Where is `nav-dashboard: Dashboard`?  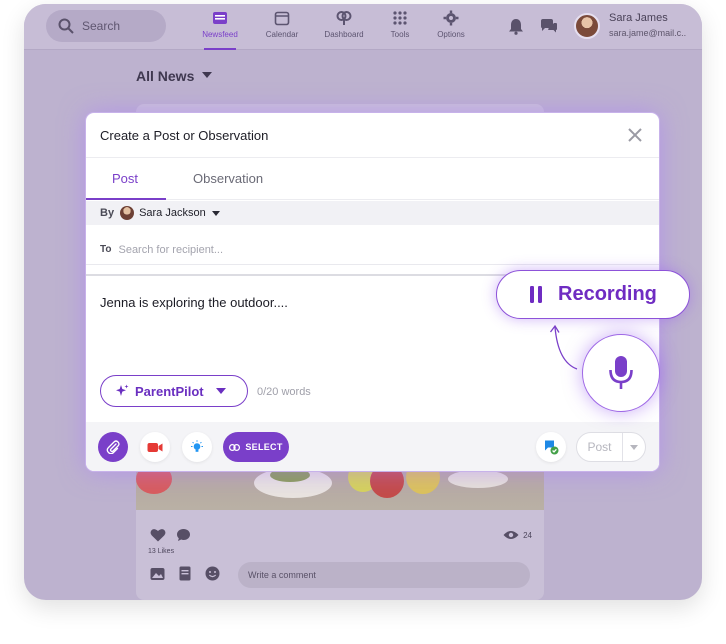 nav-dashboard: Dashboard is located at coordinates (344, 24).